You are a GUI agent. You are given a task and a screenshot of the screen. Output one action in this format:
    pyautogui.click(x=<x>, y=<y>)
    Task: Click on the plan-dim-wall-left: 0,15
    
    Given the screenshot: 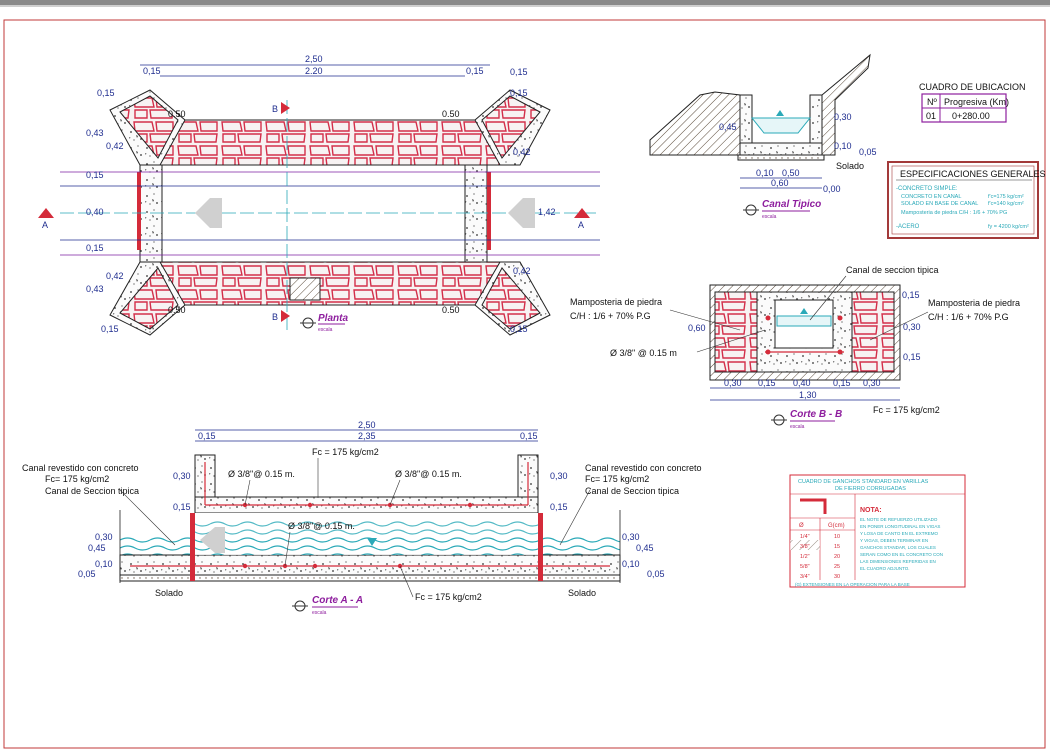 What is the action you would take?
    pyautogui.click(x=106, y=93)
    